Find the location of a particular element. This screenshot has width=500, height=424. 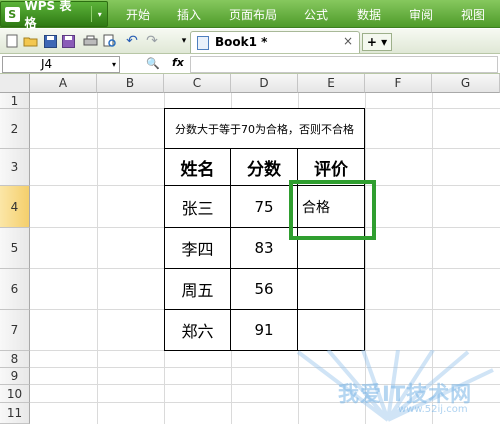

name-box: J4 ▾ is located at coordinates (61, 64).